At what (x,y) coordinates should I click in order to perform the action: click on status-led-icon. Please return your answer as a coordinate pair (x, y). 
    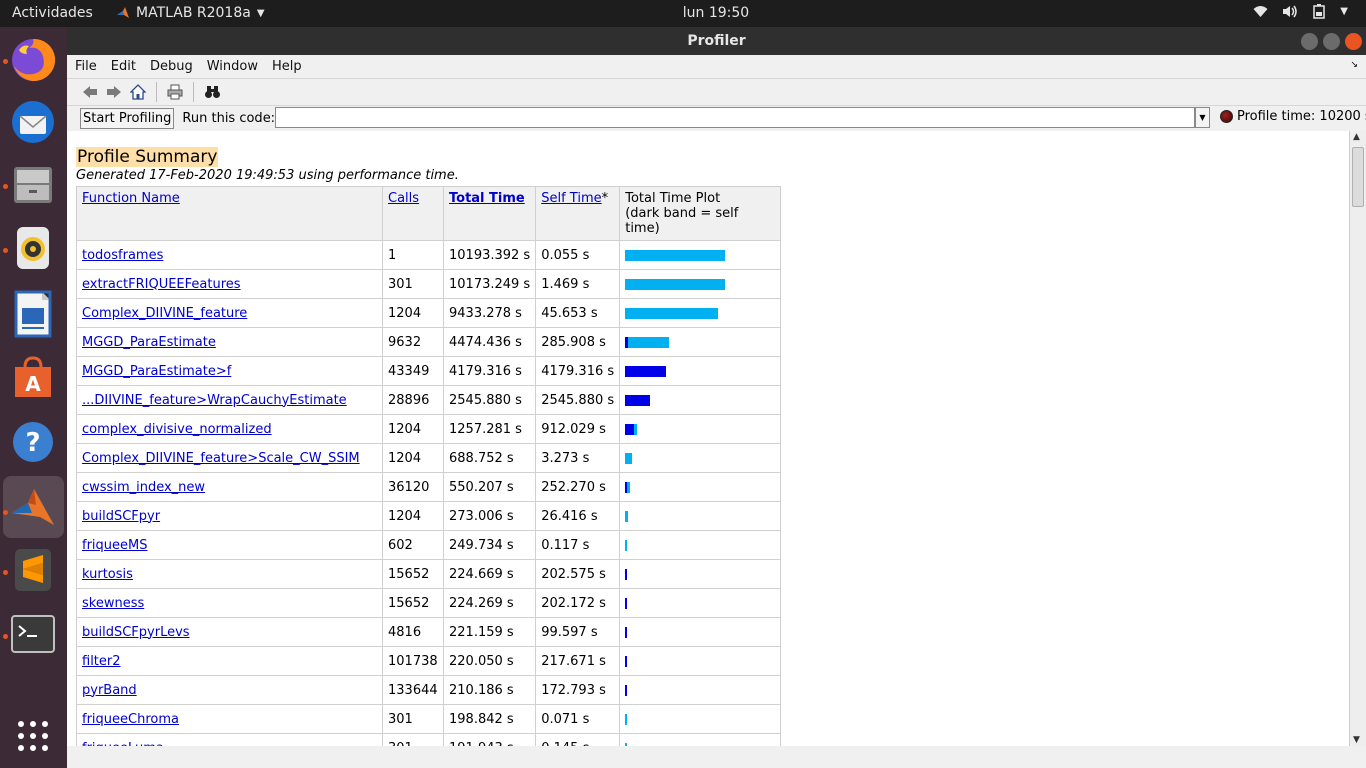
    Looking at the image, I should click on (1226, 116).